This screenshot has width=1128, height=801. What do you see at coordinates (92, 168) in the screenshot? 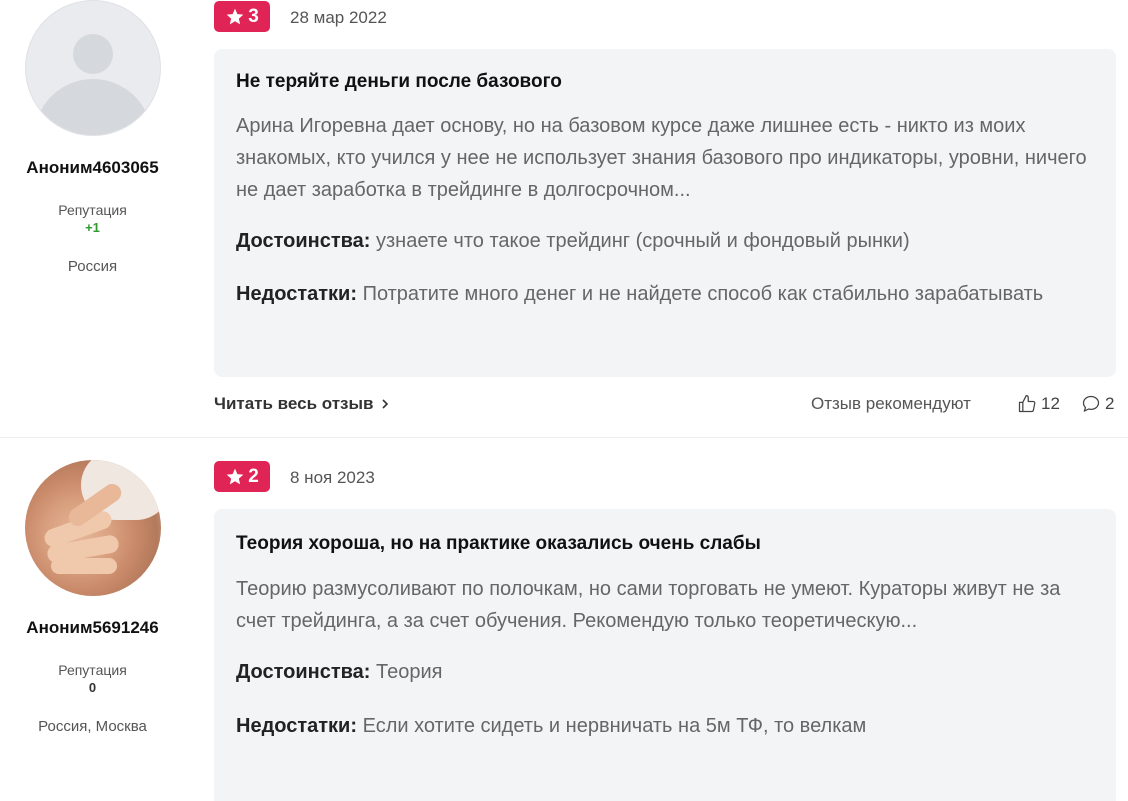
I see `author-name: Аноним4603065` at bounding box center [92, 168].